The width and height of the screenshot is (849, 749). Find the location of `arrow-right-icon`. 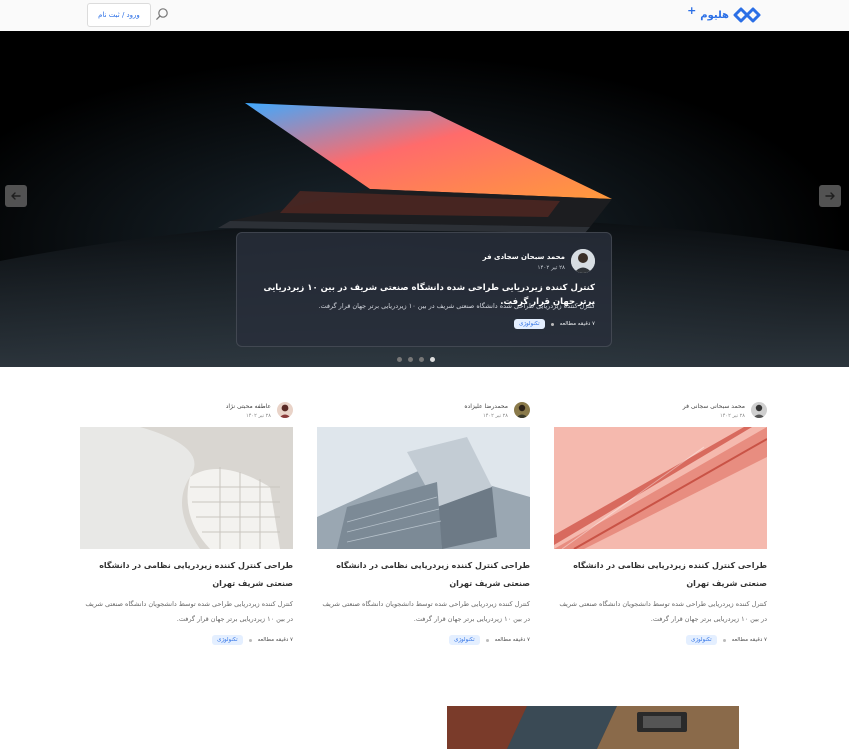

arrow-right-icon is located at coordinates (830, 196).